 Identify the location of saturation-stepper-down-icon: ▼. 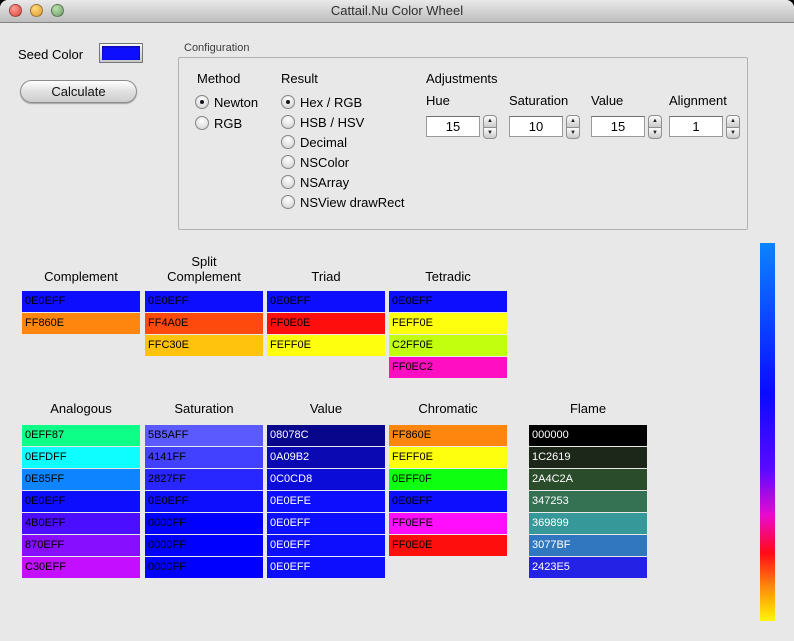
(573, 133).